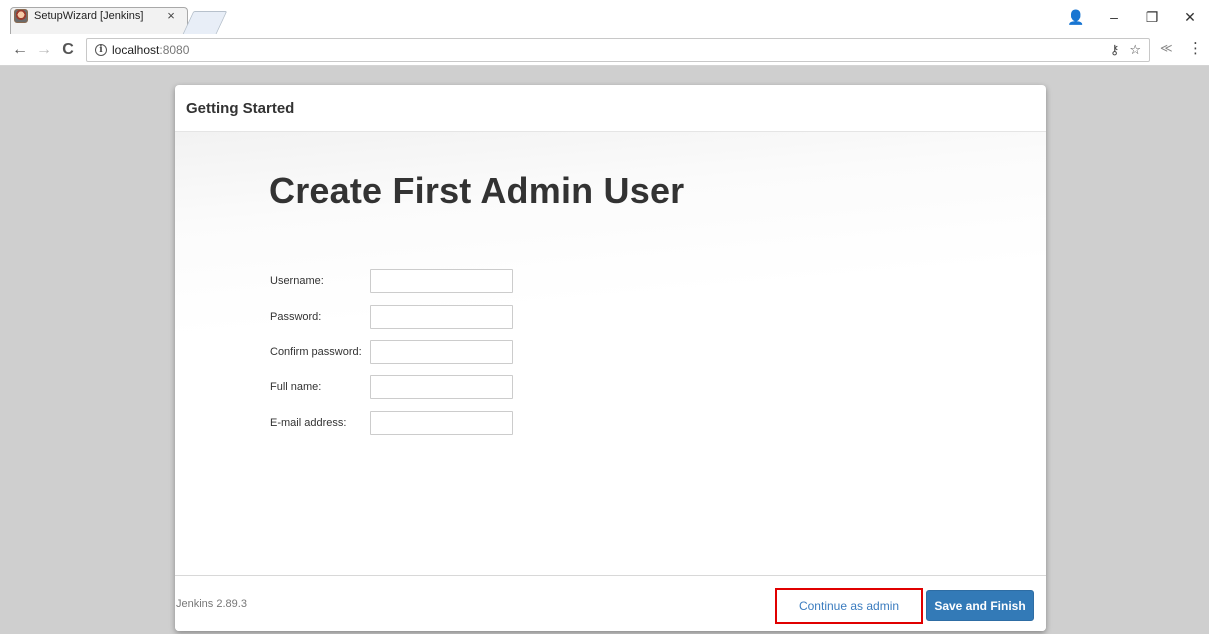 The height and width of the screenshot is (634, 1209). I want to click on version-label: Jenkins 2.89.3, so click(211, 604).